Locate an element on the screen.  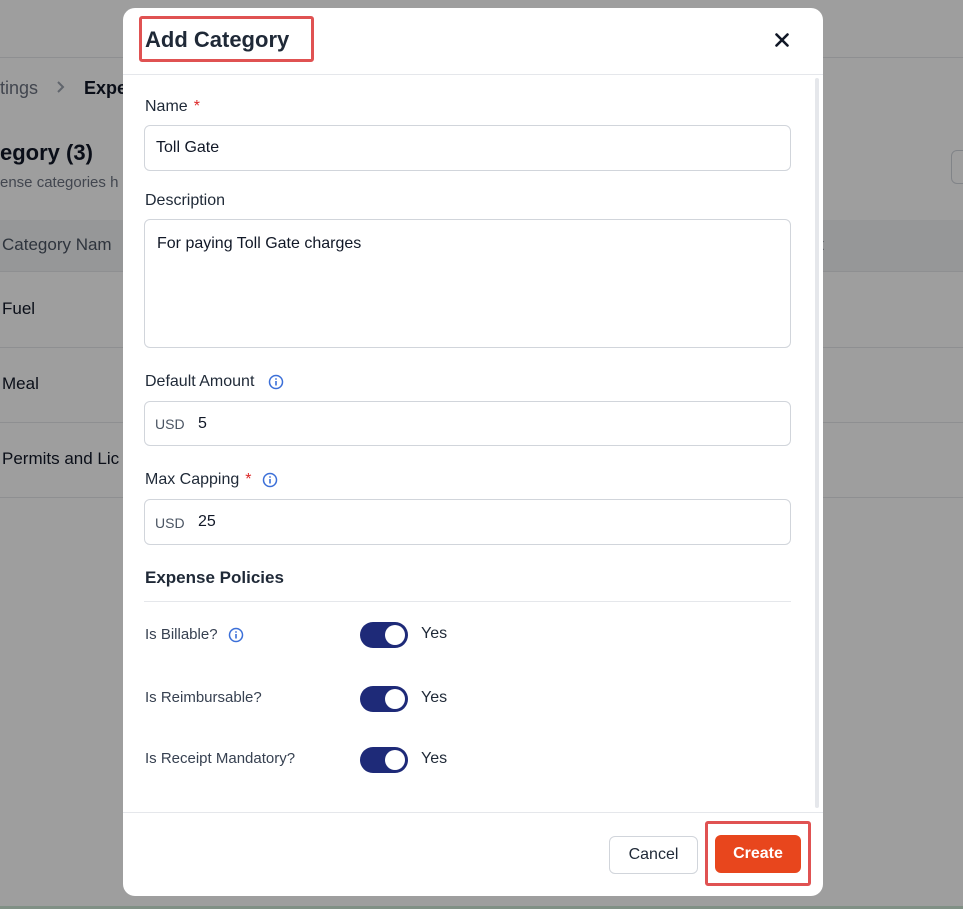
is-receipt-mandatory-state: Yes is located at coordinates (434, 758).